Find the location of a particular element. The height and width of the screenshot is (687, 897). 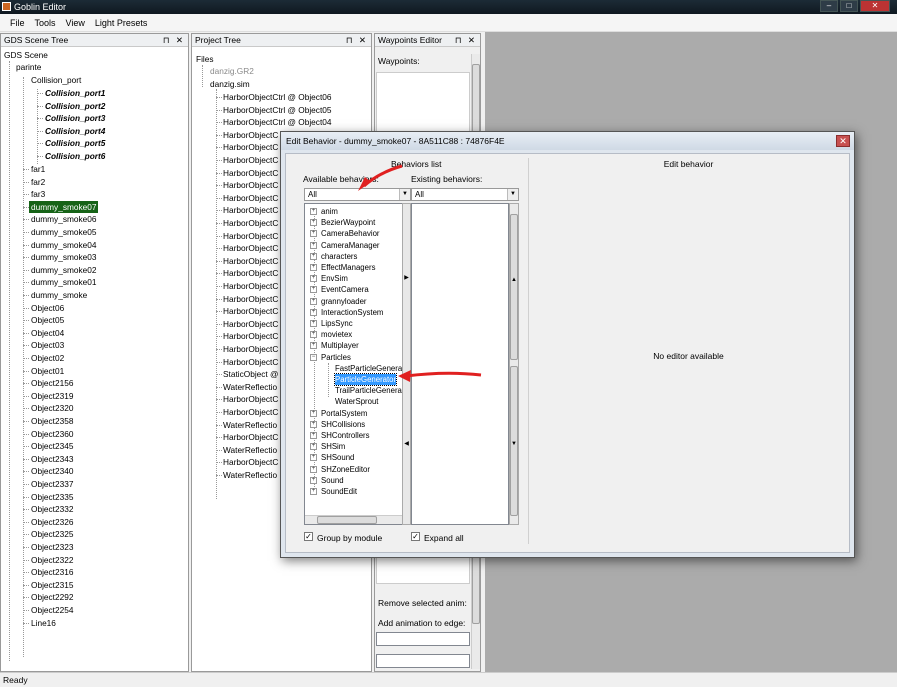

scene-node: Object2325 is located at coordinates (52, 534).